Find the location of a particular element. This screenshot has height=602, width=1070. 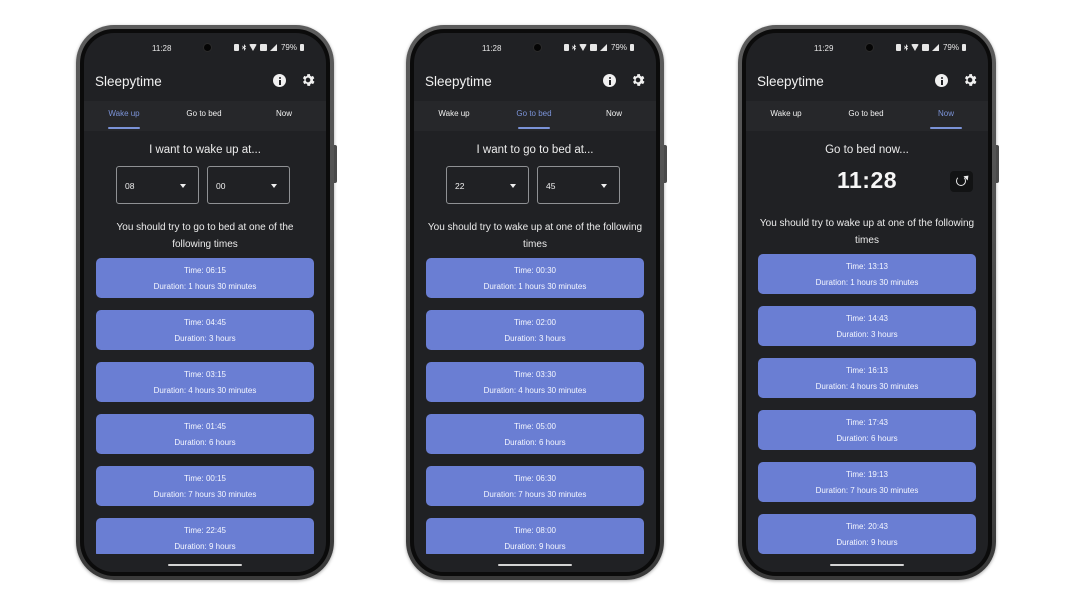

time-card: Time: 00:15 Duration: 7 hours 30 minutes is located at coordinates (205, 486).